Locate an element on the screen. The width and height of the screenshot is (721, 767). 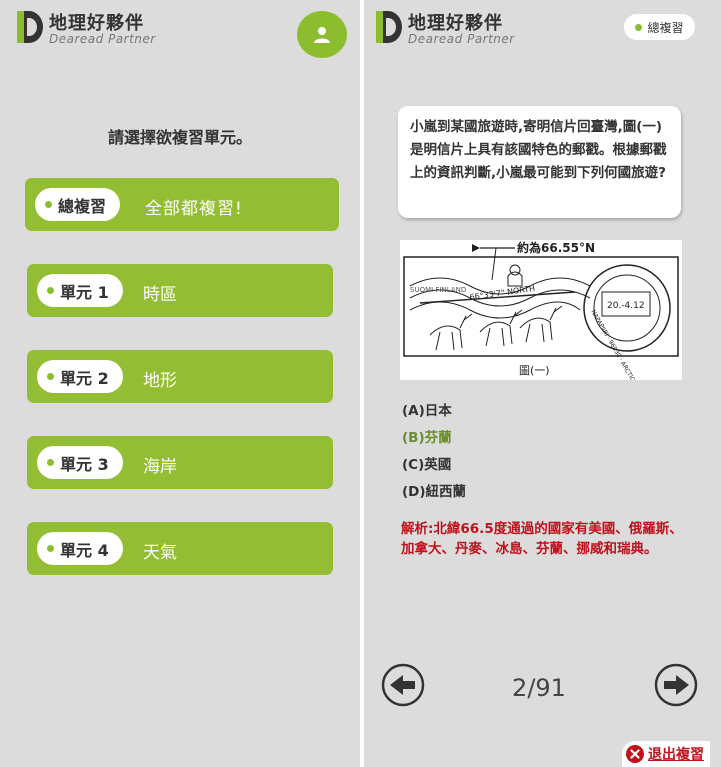
unit-desc: 時區 is located at coordinates (160, 295).